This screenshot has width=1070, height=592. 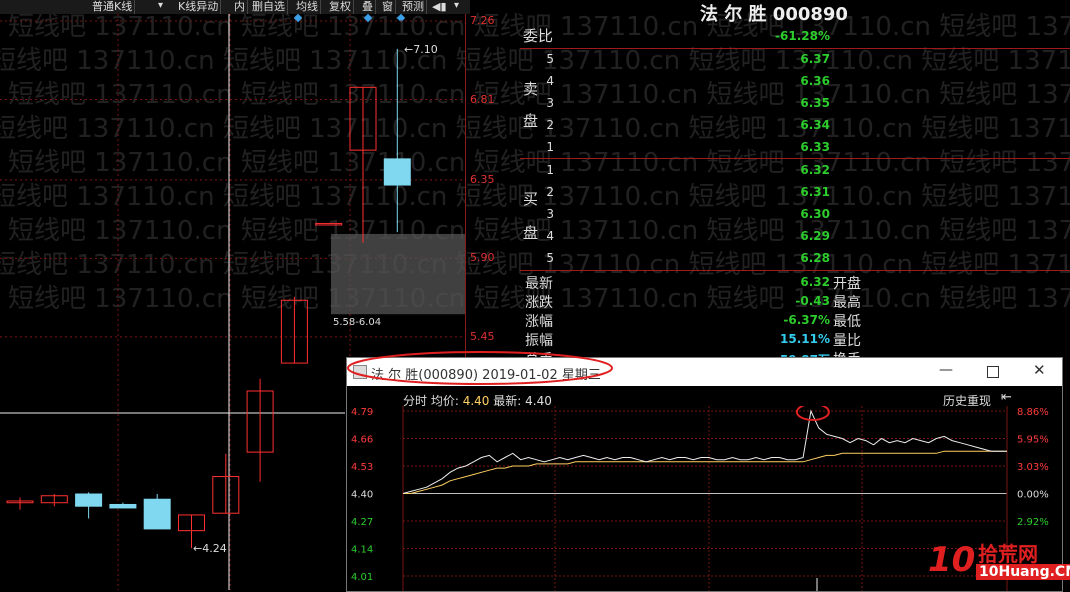 I want to click on price-axis-label: 5.90, so click(x=482, y=258).